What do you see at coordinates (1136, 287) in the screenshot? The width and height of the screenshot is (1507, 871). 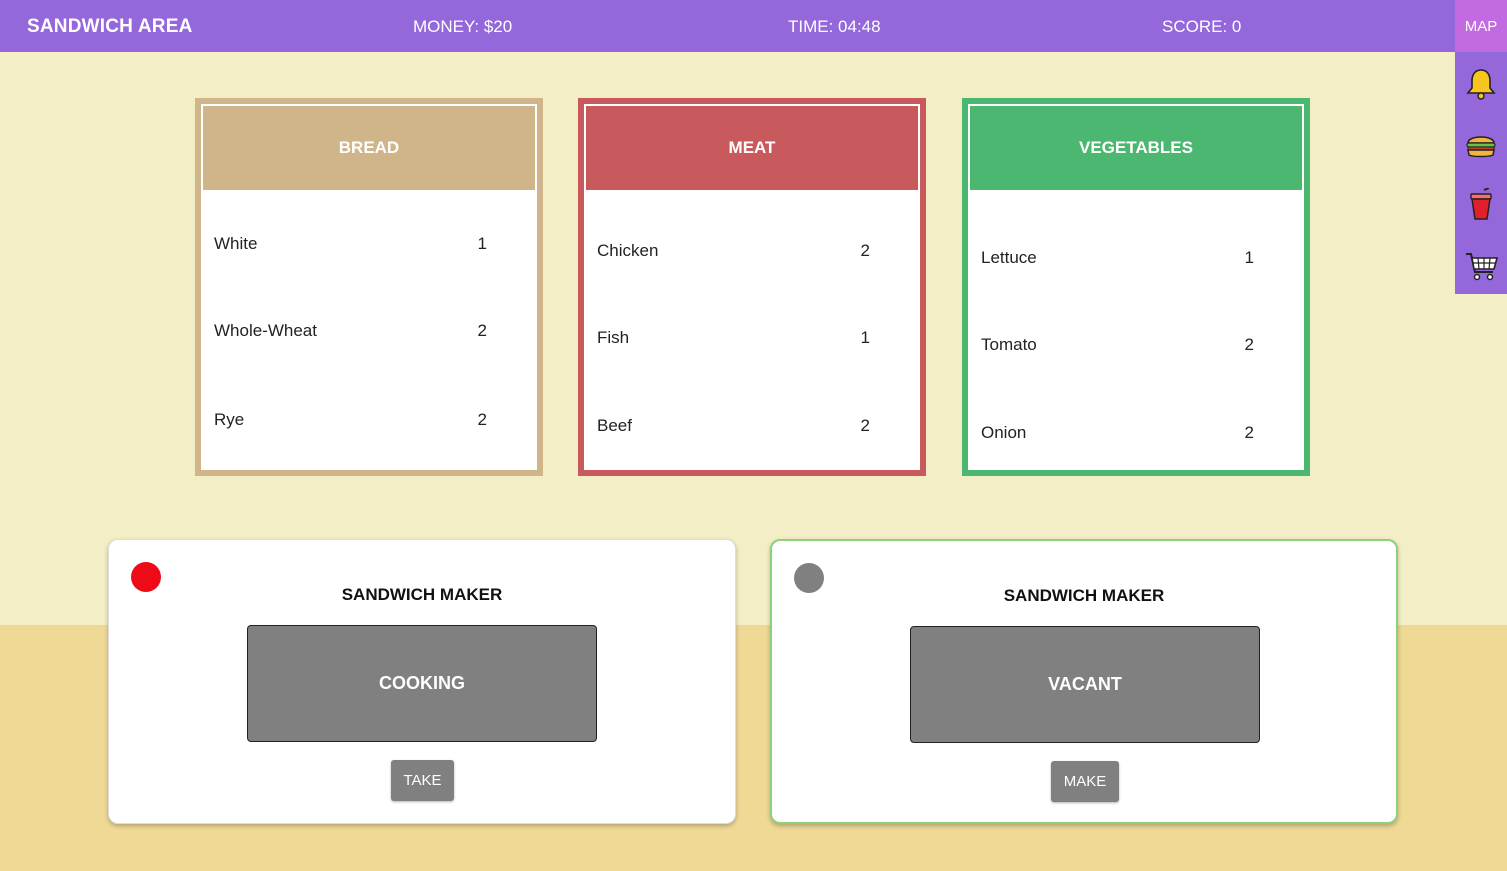 I see `vegetables-bin: VEGETABLES Lettuce 1 Tomato 2 Onion 2` at bounding box center [1136, 287].